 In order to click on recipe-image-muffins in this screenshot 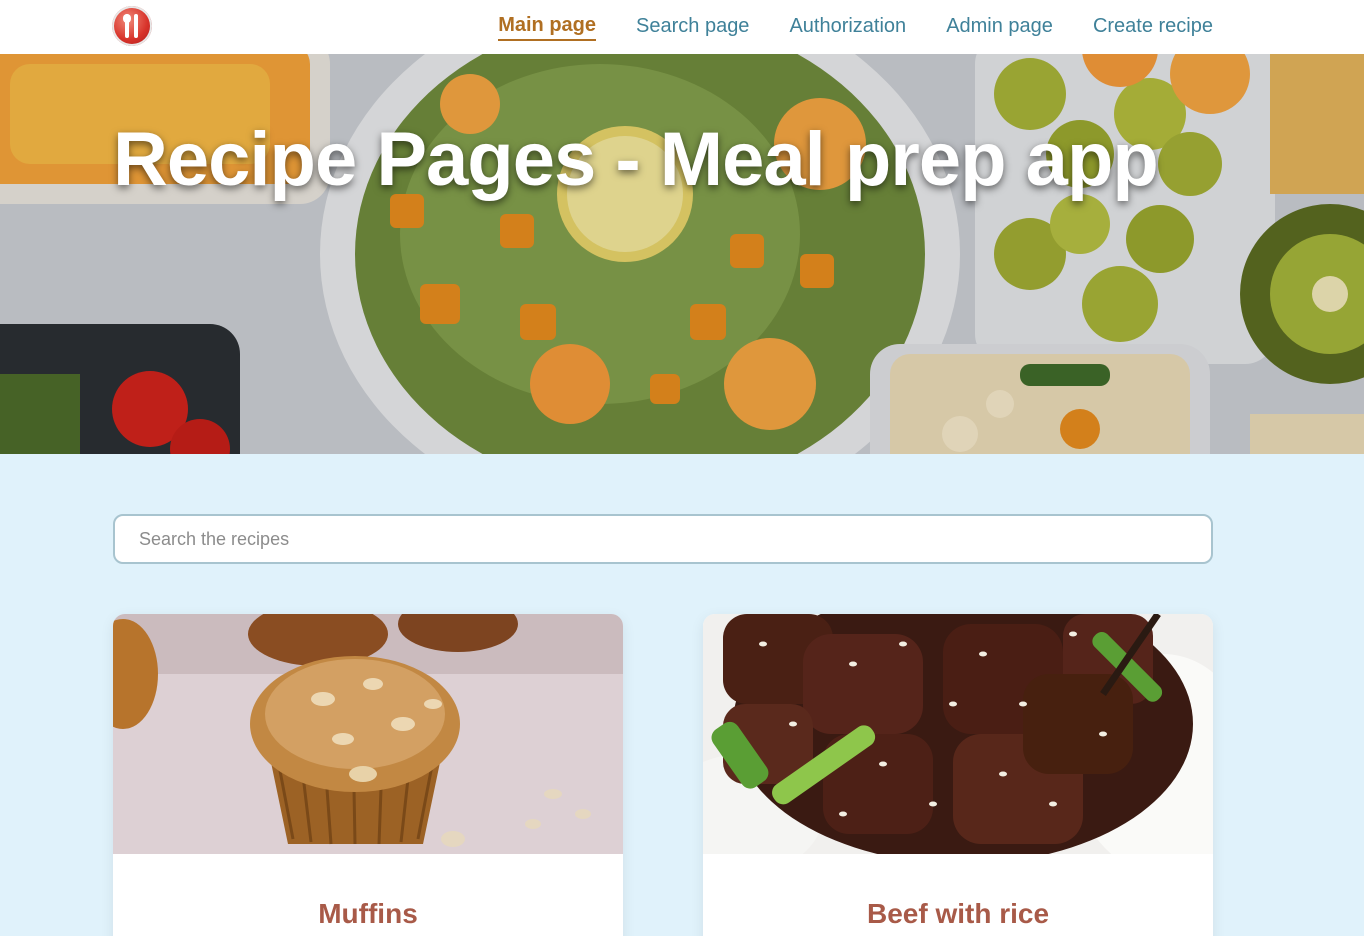, I will do `click(368, 734)`.